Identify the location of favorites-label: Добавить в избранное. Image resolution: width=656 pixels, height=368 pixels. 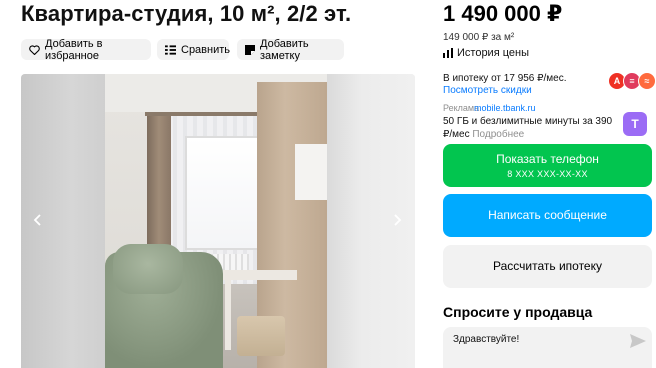
(74, 49).